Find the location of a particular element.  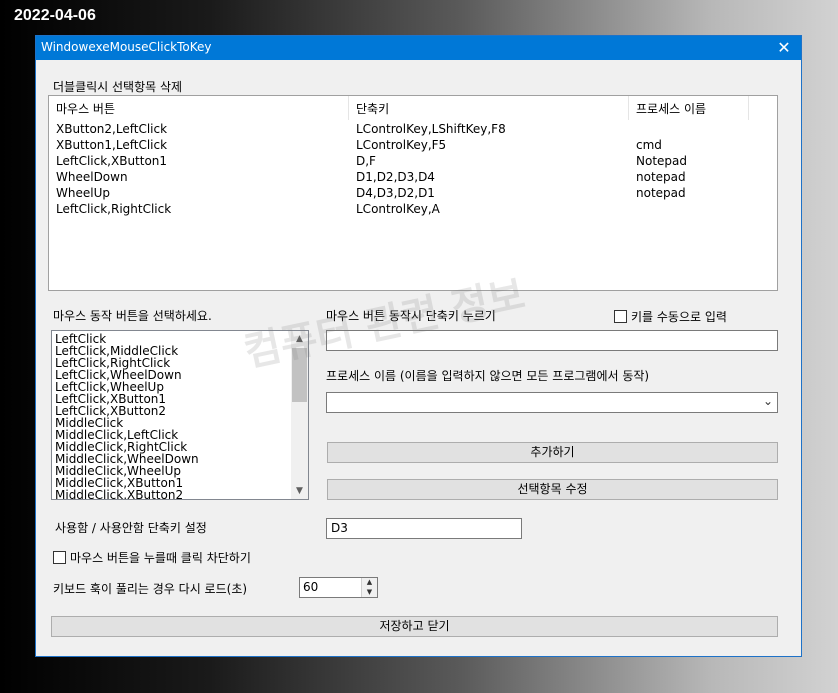

cell-buttons: LeftClick,RightClick is located at coordinates (114, 209).